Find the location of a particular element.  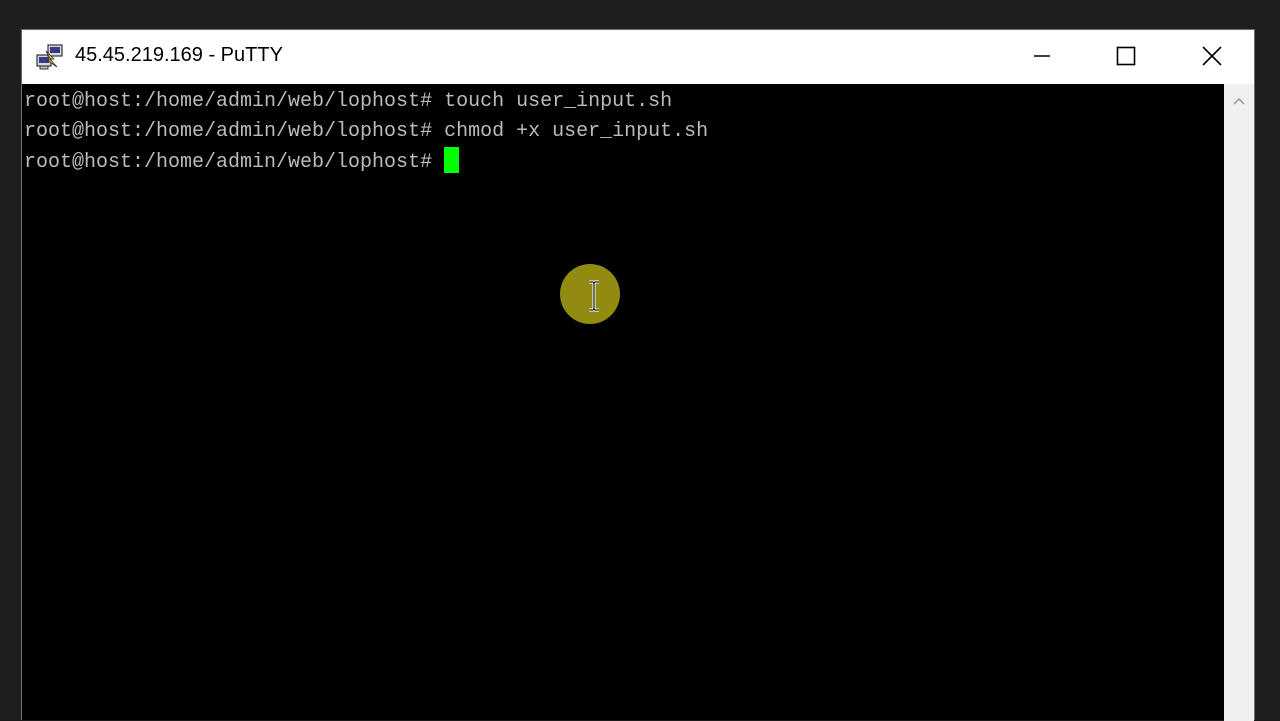

close-button is located at coordinates (1212, 56).